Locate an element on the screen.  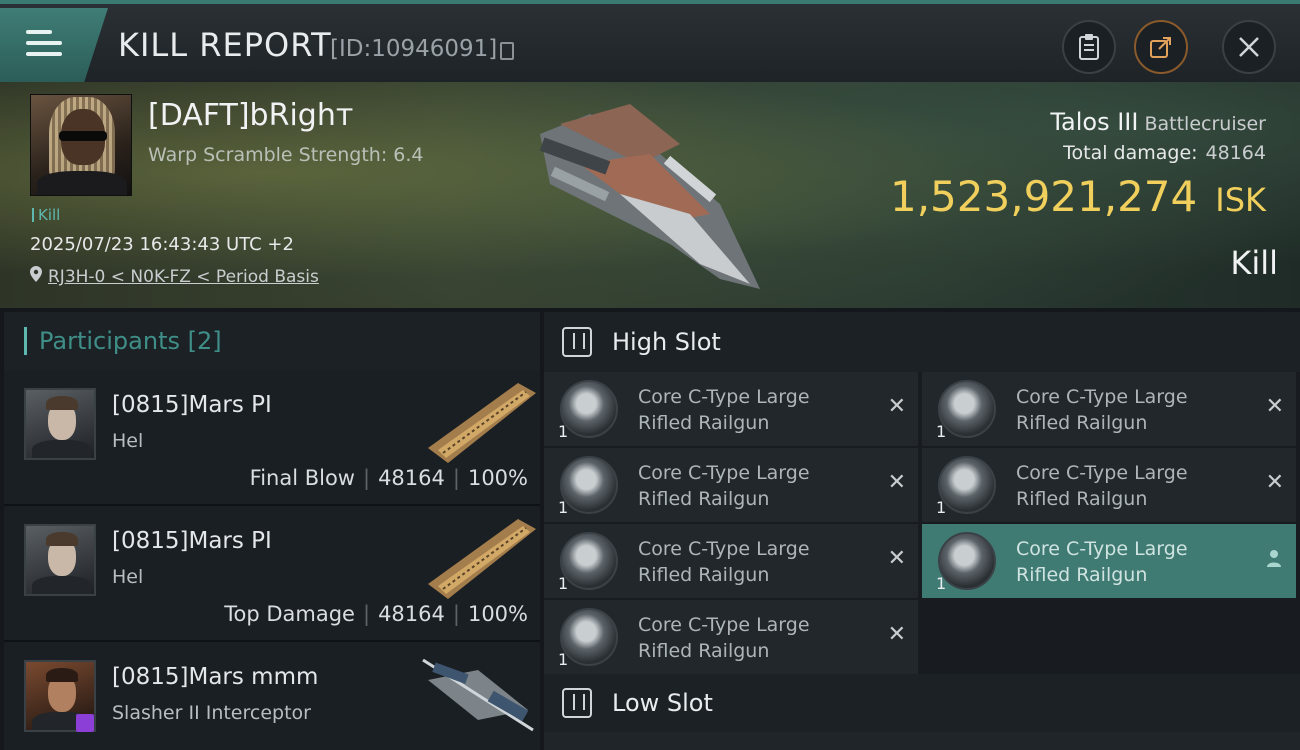
module-item: 1 Core C-Type Large Rifled Railgun is located at coordinates (1109, 561).